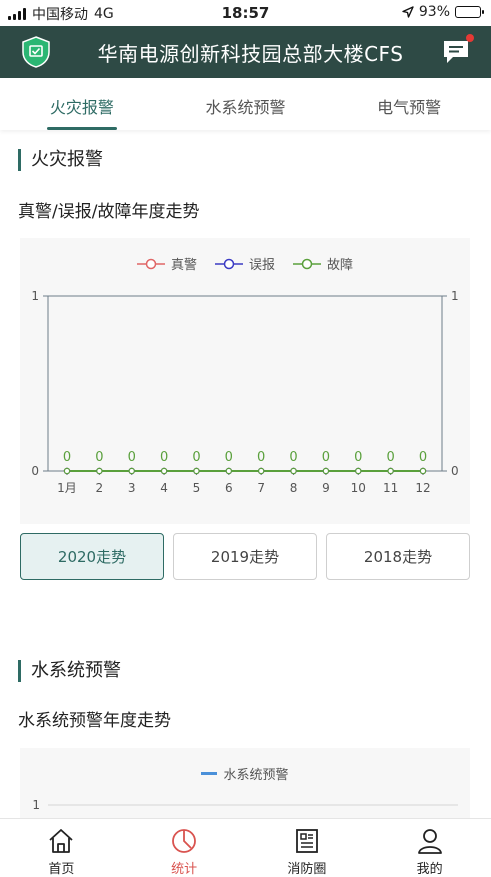  I want to click on tab-fire-alarm: 火灾报警, so click(82, 104).